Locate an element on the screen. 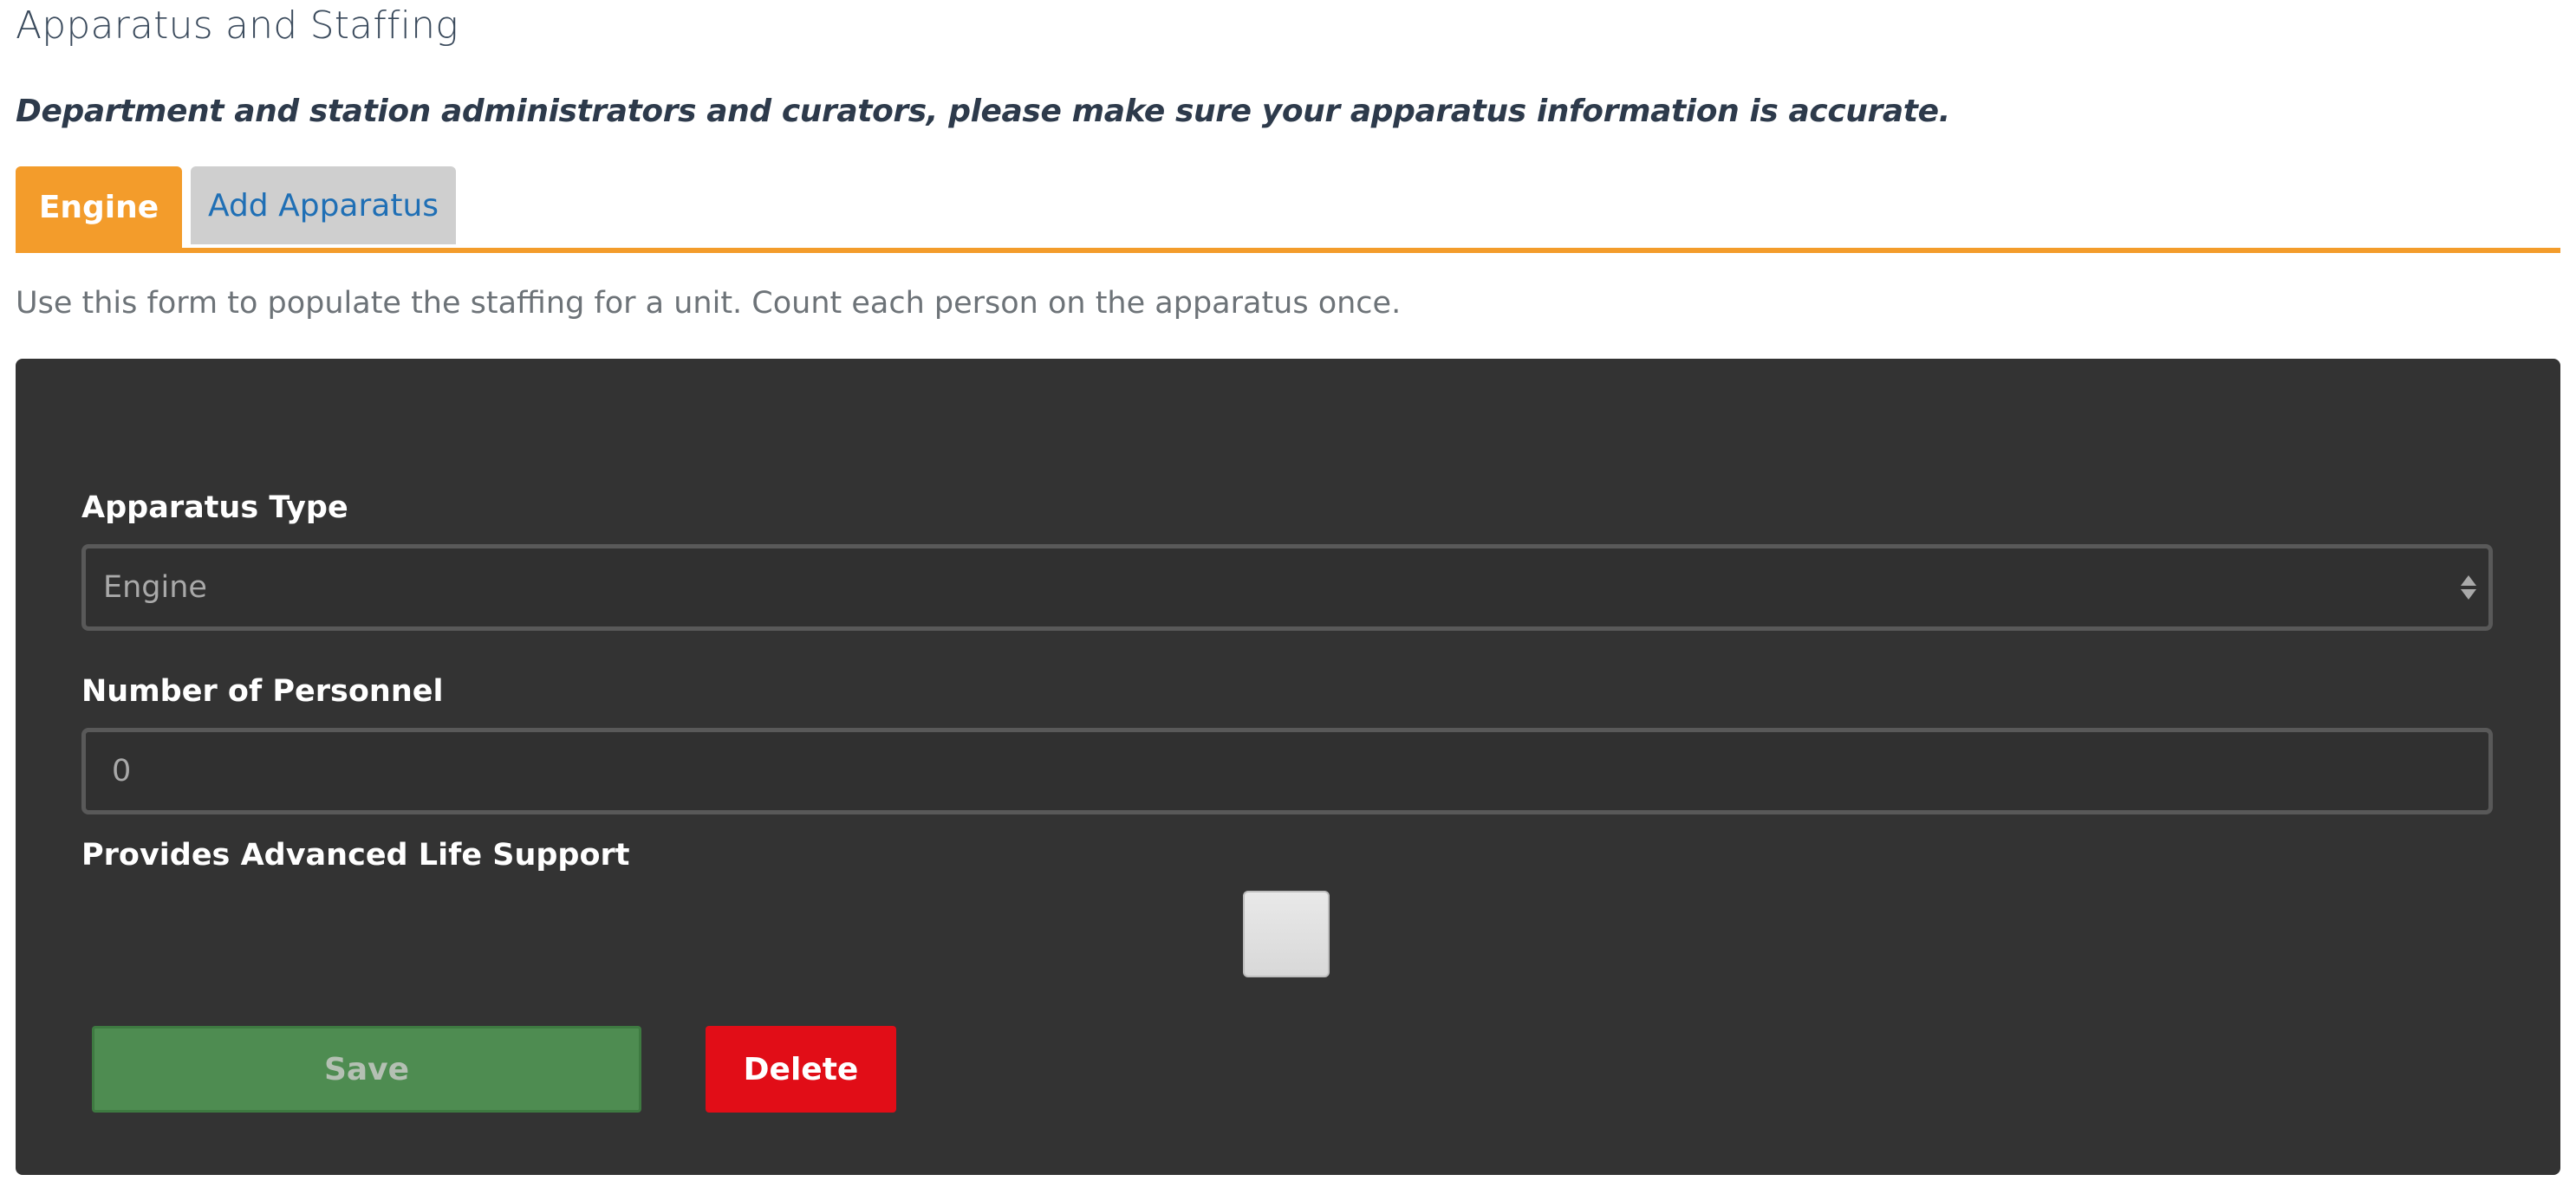 The width and height of the screenshot is (2576, 1194). tab-bar: Engine Add Apparatus is located at coordinates (1288, 209).